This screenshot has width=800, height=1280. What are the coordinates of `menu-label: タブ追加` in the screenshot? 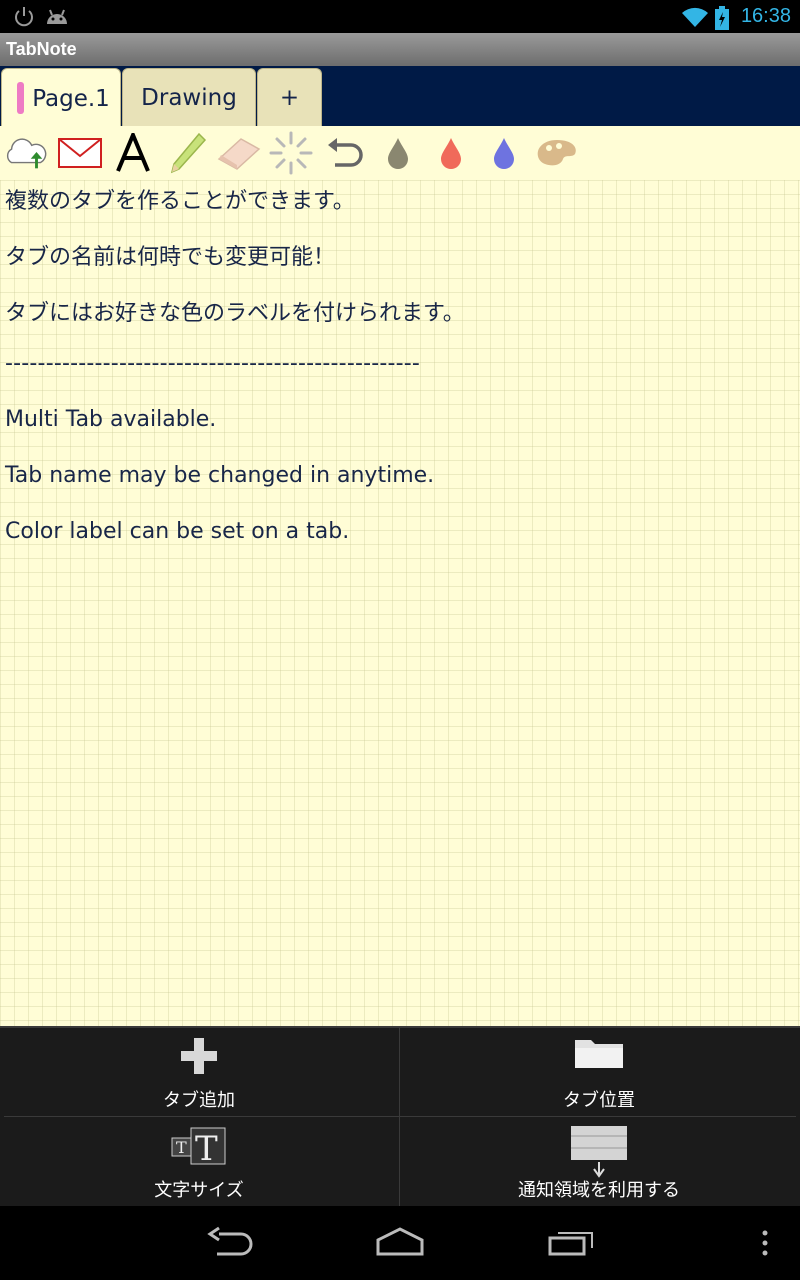 It's located at (199, 1100).